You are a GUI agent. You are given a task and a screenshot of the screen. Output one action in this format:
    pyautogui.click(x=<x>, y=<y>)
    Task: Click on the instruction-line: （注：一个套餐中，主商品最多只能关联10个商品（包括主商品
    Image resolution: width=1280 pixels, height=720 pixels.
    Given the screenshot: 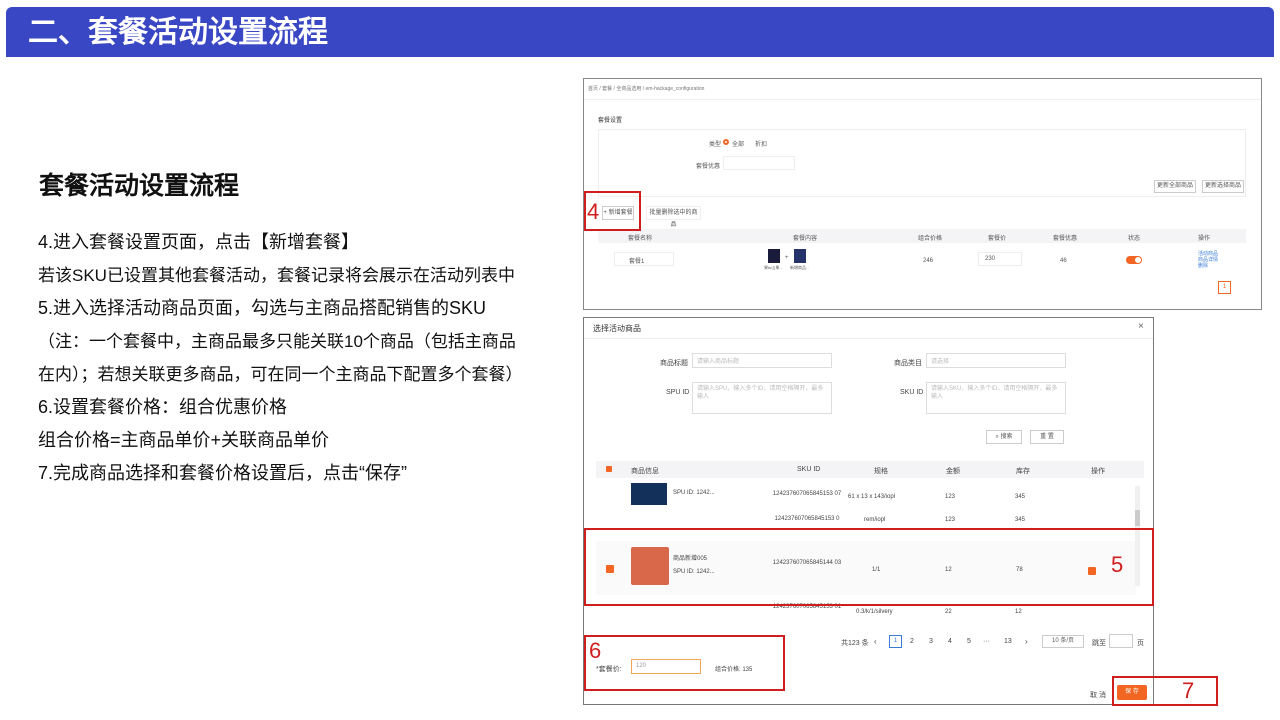 What is the action you would take?
    pyautogui.click(x=277, y=341)
    